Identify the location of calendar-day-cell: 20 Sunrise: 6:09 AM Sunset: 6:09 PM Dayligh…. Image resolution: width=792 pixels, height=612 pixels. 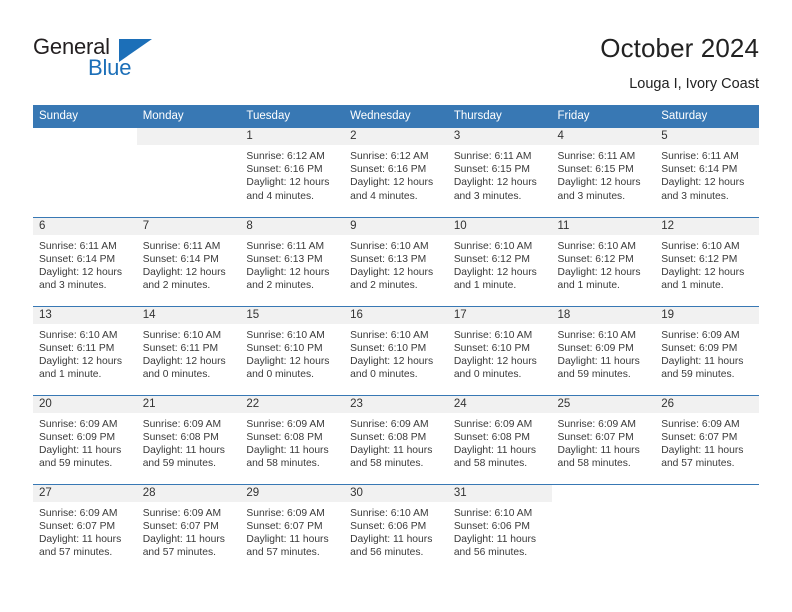
(85, 439).